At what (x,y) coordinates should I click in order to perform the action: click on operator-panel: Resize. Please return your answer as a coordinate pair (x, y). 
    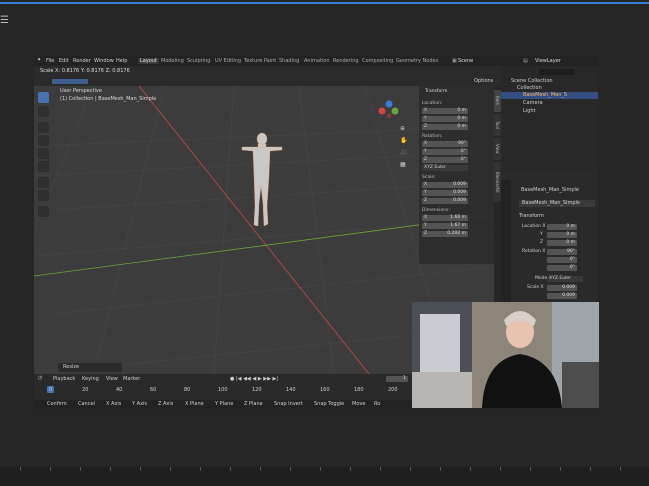
    Looking at the image, I should click on (90, 367).